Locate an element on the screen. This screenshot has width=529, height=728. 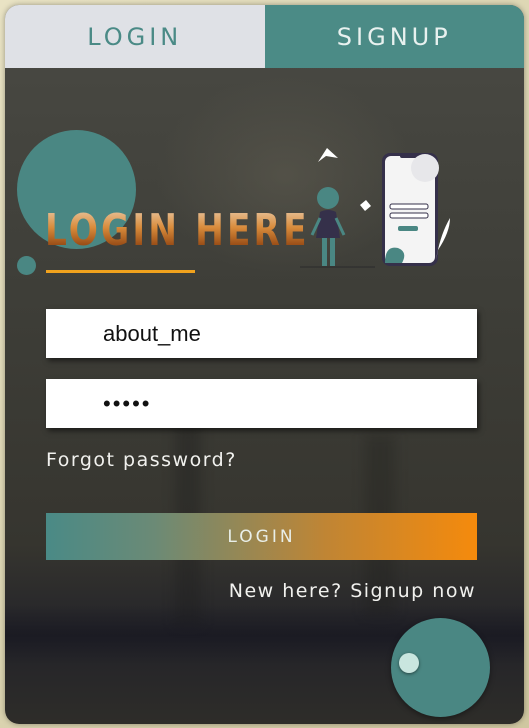
login-illustration is located at coordinates (375, 208).